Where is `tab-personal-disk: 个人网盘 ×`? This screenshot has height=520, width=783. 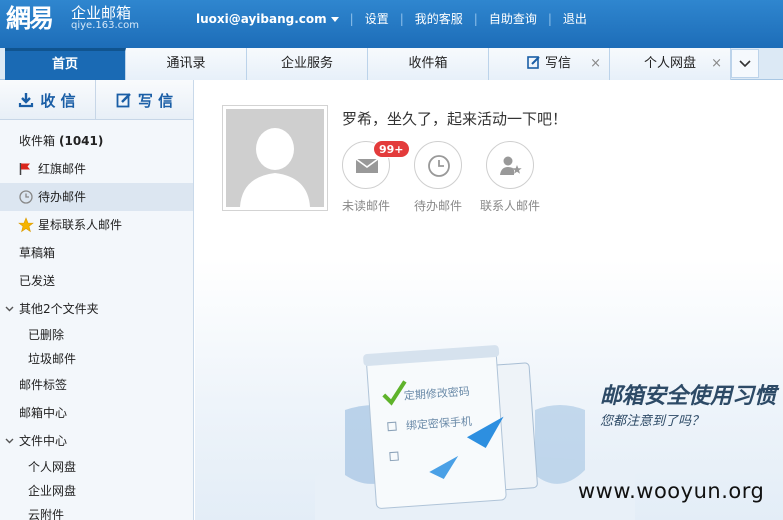 tab-personal-disk: 个人网盘 × is located at coordinates (670, 64).